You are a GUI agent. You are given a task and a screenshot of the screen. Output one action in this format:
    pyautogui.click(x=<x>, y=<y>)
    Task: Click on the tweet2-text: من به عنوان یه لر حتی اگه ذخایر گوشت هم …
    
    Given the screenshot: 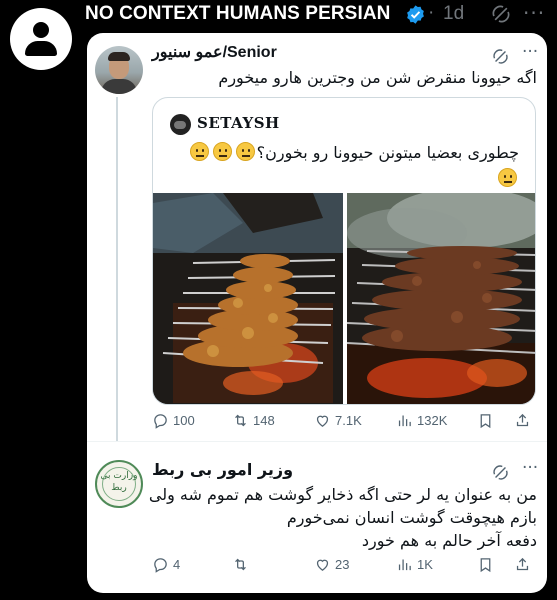 What is the action you would take?
    pyautogui.click(x=342, y=517)
    